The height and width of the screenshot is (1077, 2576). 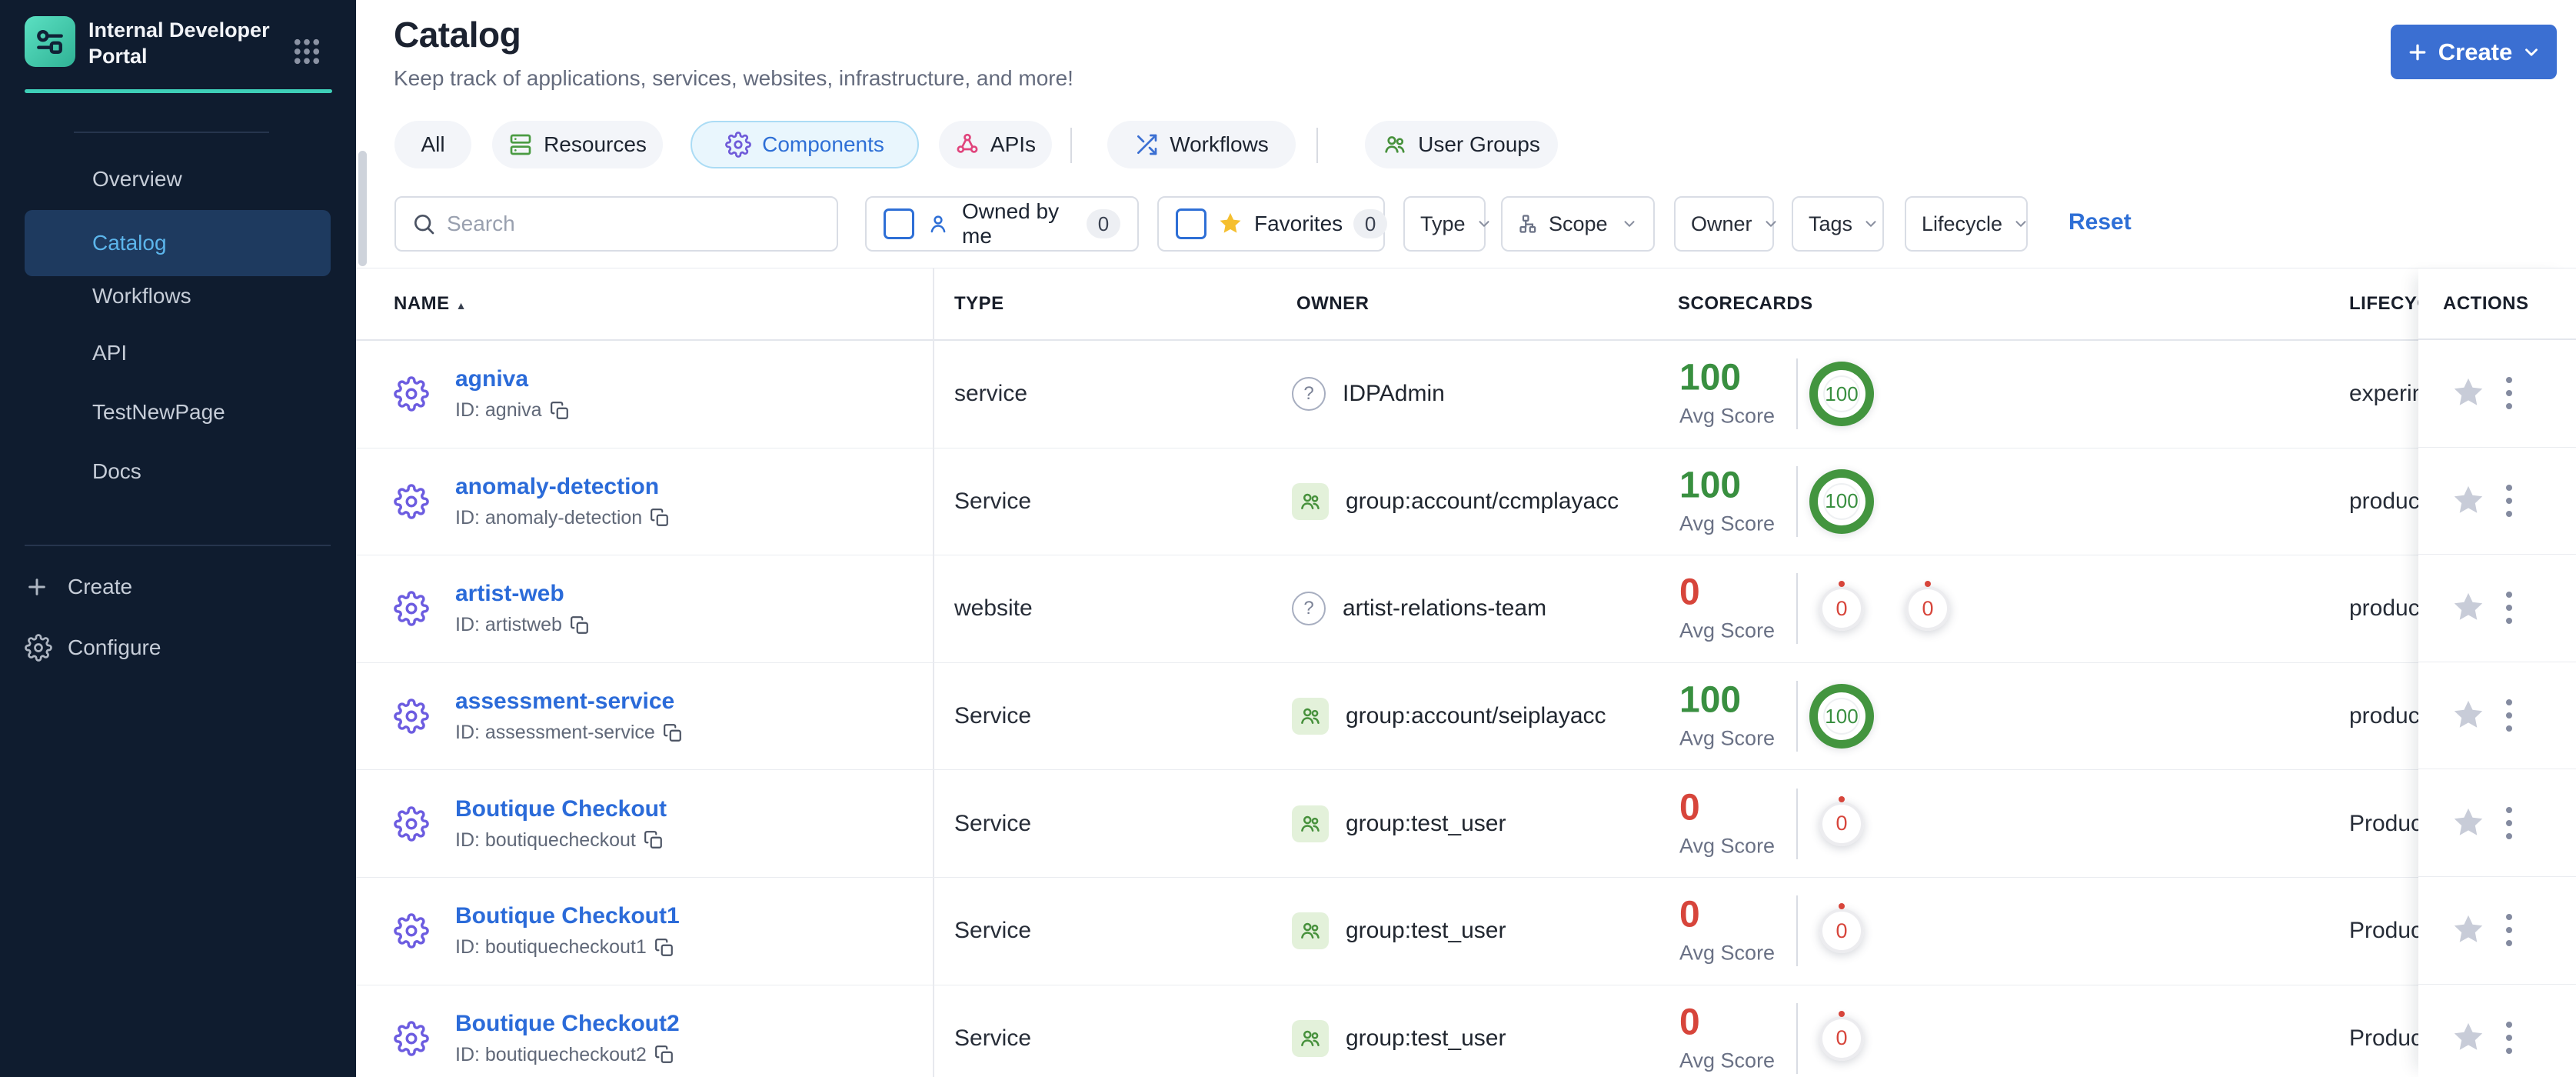 I want to click on scope-dropdown: Scope, so click(x=1578, y=224).